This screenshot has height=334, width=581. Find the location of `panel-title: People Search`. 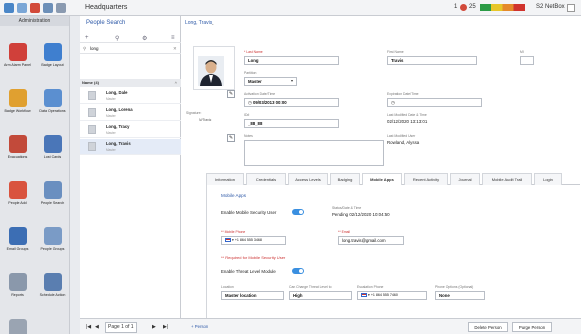

panel-title: People Search is located at coordinates (106, 23).